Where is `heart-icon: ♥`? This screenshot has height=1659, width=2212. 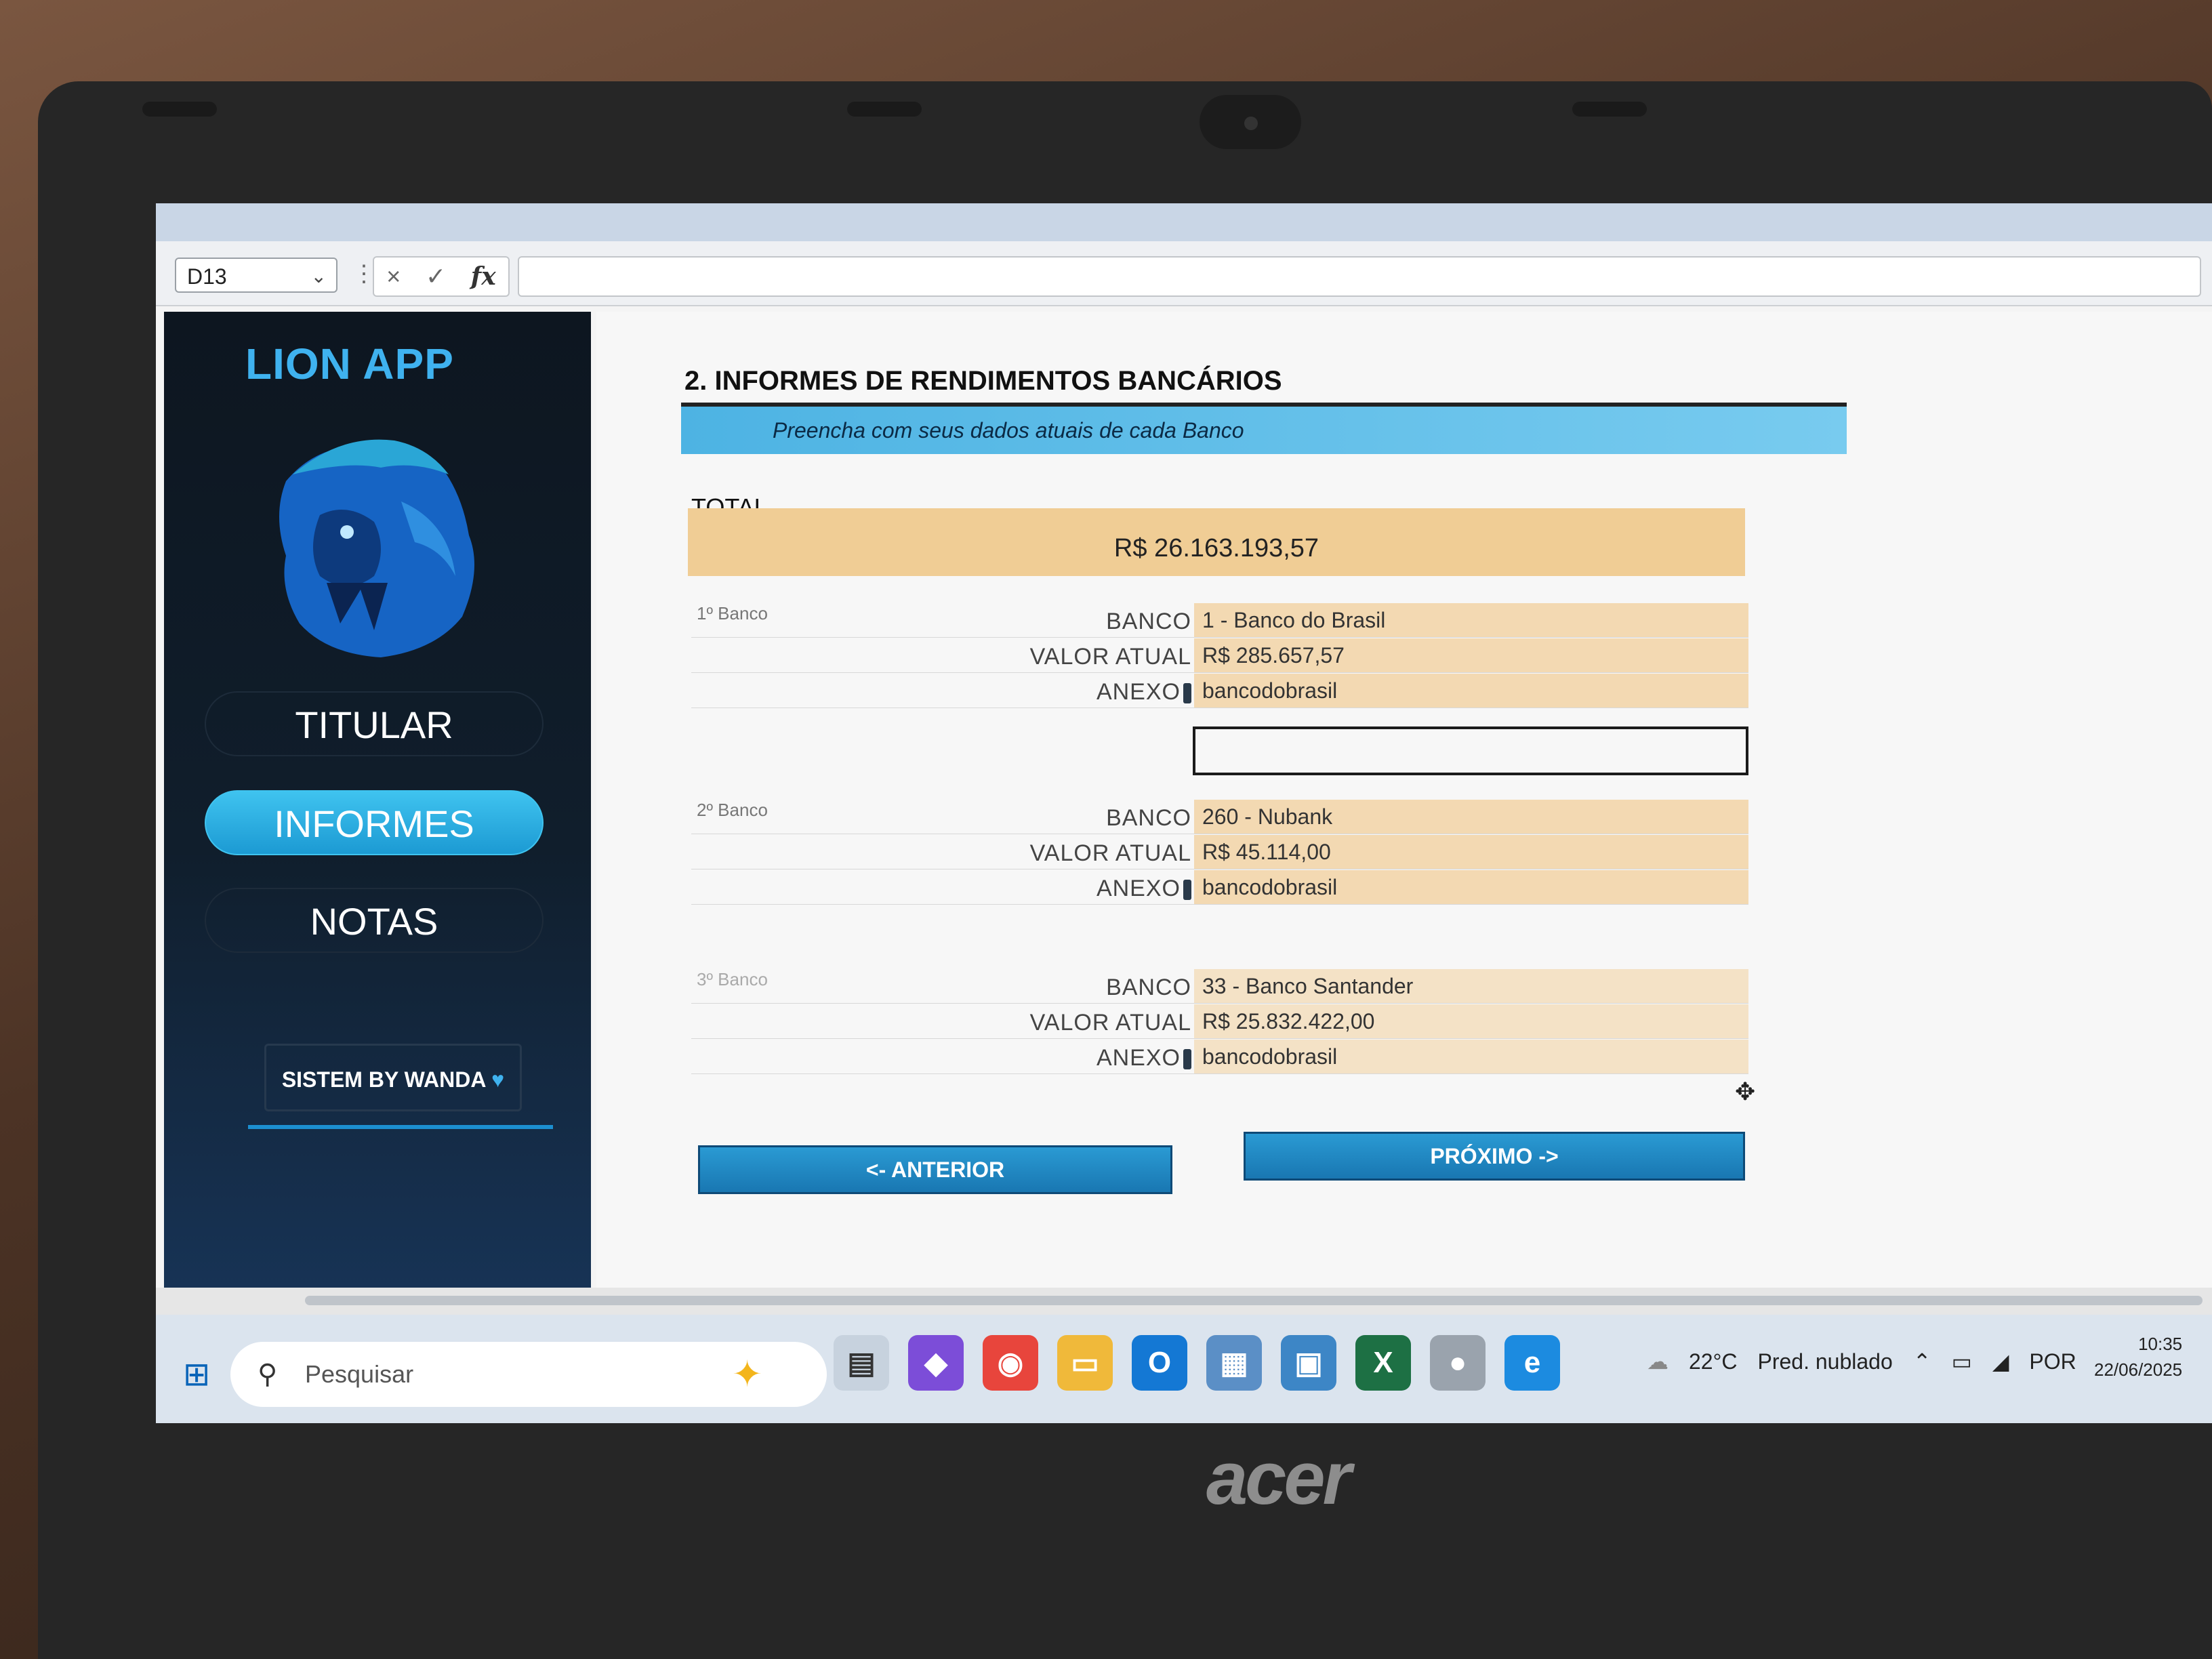 heart-icon: ♥ is located at coordinates (498, 1079).